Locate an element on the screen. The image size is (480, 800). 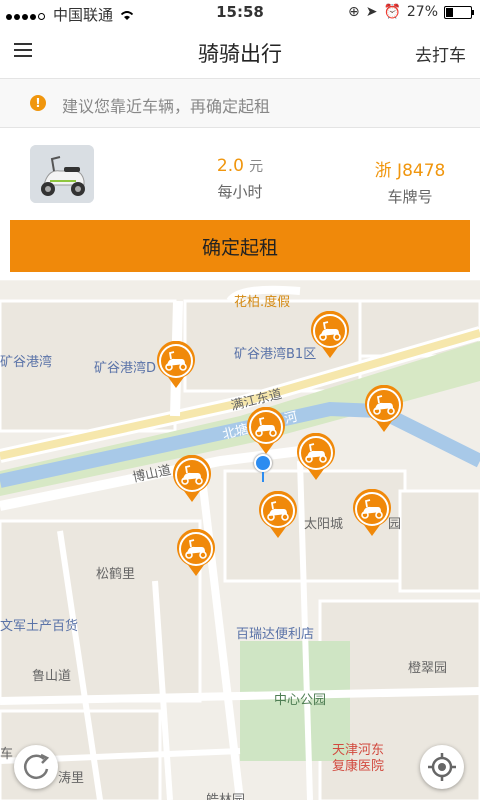
road-lushan: 鲁山道 is located at coordinates (52, 676).